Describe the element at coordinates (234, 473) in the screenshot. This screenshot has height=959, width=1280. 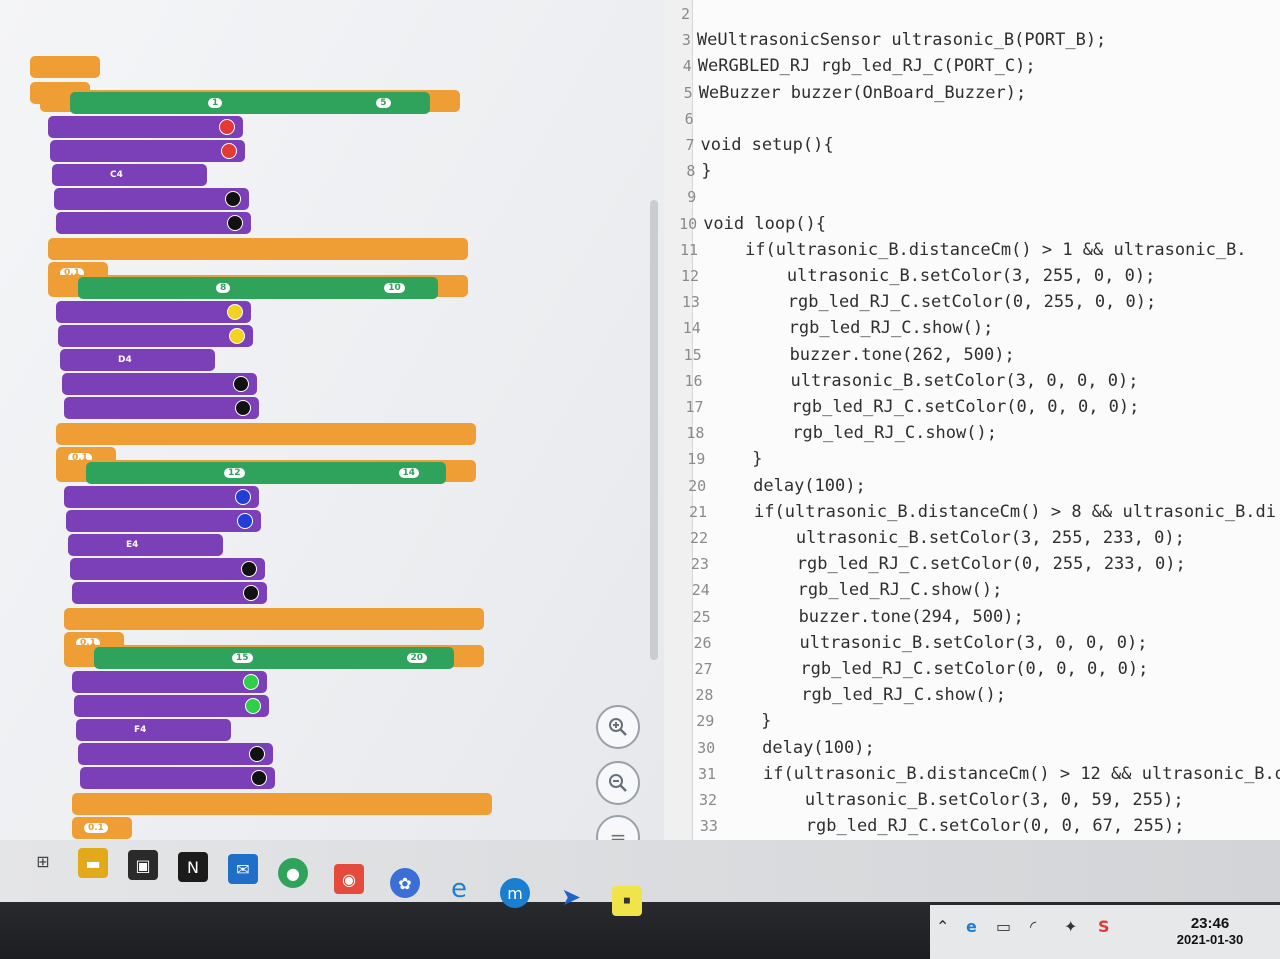
I see `condition-min-value: 12` at that location.